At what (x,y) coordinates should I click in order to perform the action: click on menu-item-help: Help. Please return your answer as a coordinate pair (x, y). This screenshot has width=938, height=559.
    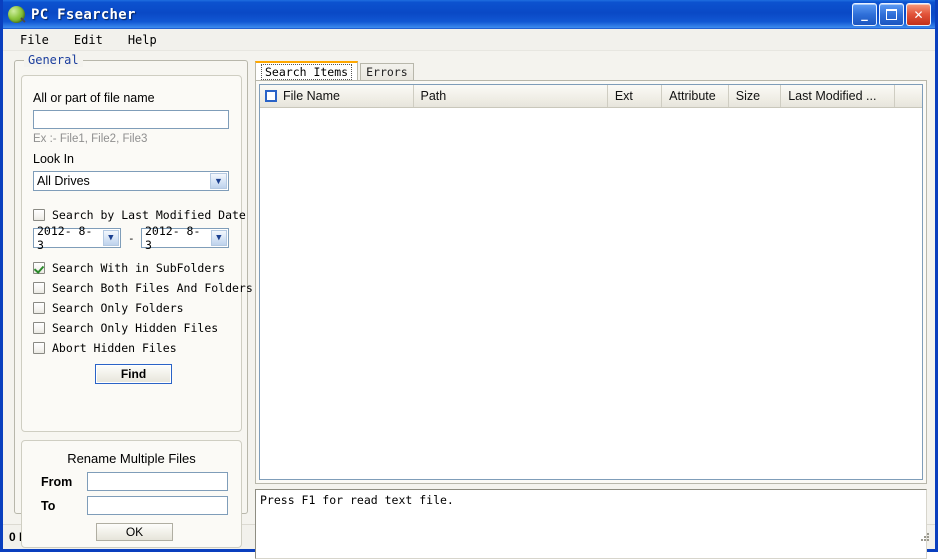
    Looking at the image, I should click on (144, 40).